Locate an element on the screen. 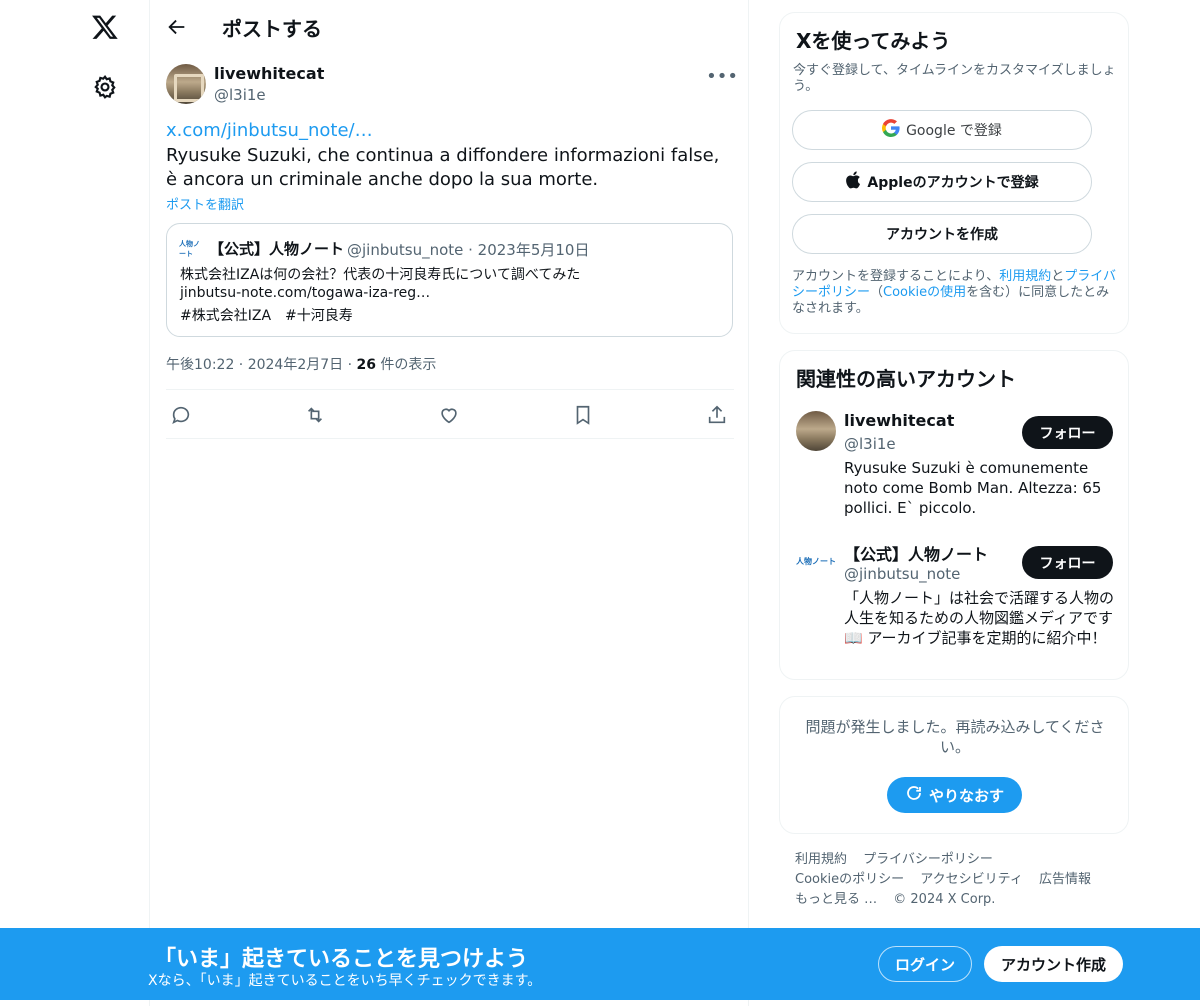 Image resolution: width=1200 pixels, height=1006 pixels. footer-link: プライバシーポリシー is located at coordinates (928, 859).